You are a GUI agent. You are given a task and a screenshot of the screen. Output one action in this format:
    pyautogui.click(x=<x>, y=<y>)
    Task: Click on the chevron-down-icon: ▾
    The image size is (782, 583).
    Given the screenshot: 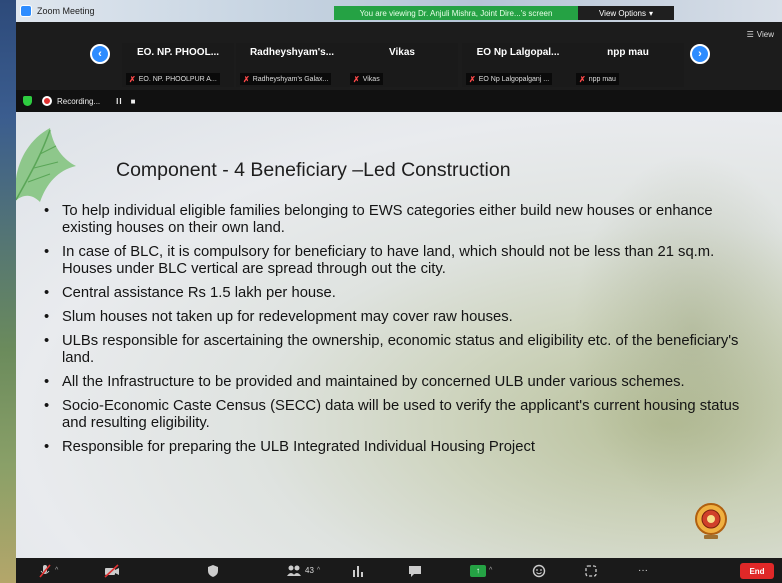 What is the action you would take?
    pyautogui.click(x=650, y=13)
    